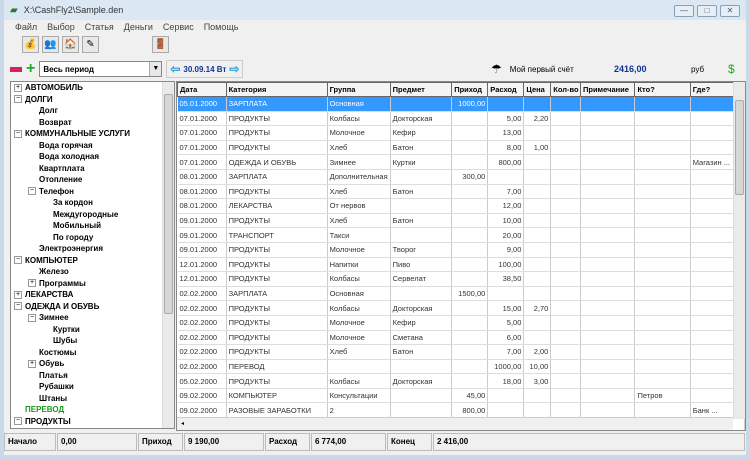  What do you see at coordinates (70, 44) in the screenshot?
I see `house-icon: 🏠` at bounding box center [70, 44].